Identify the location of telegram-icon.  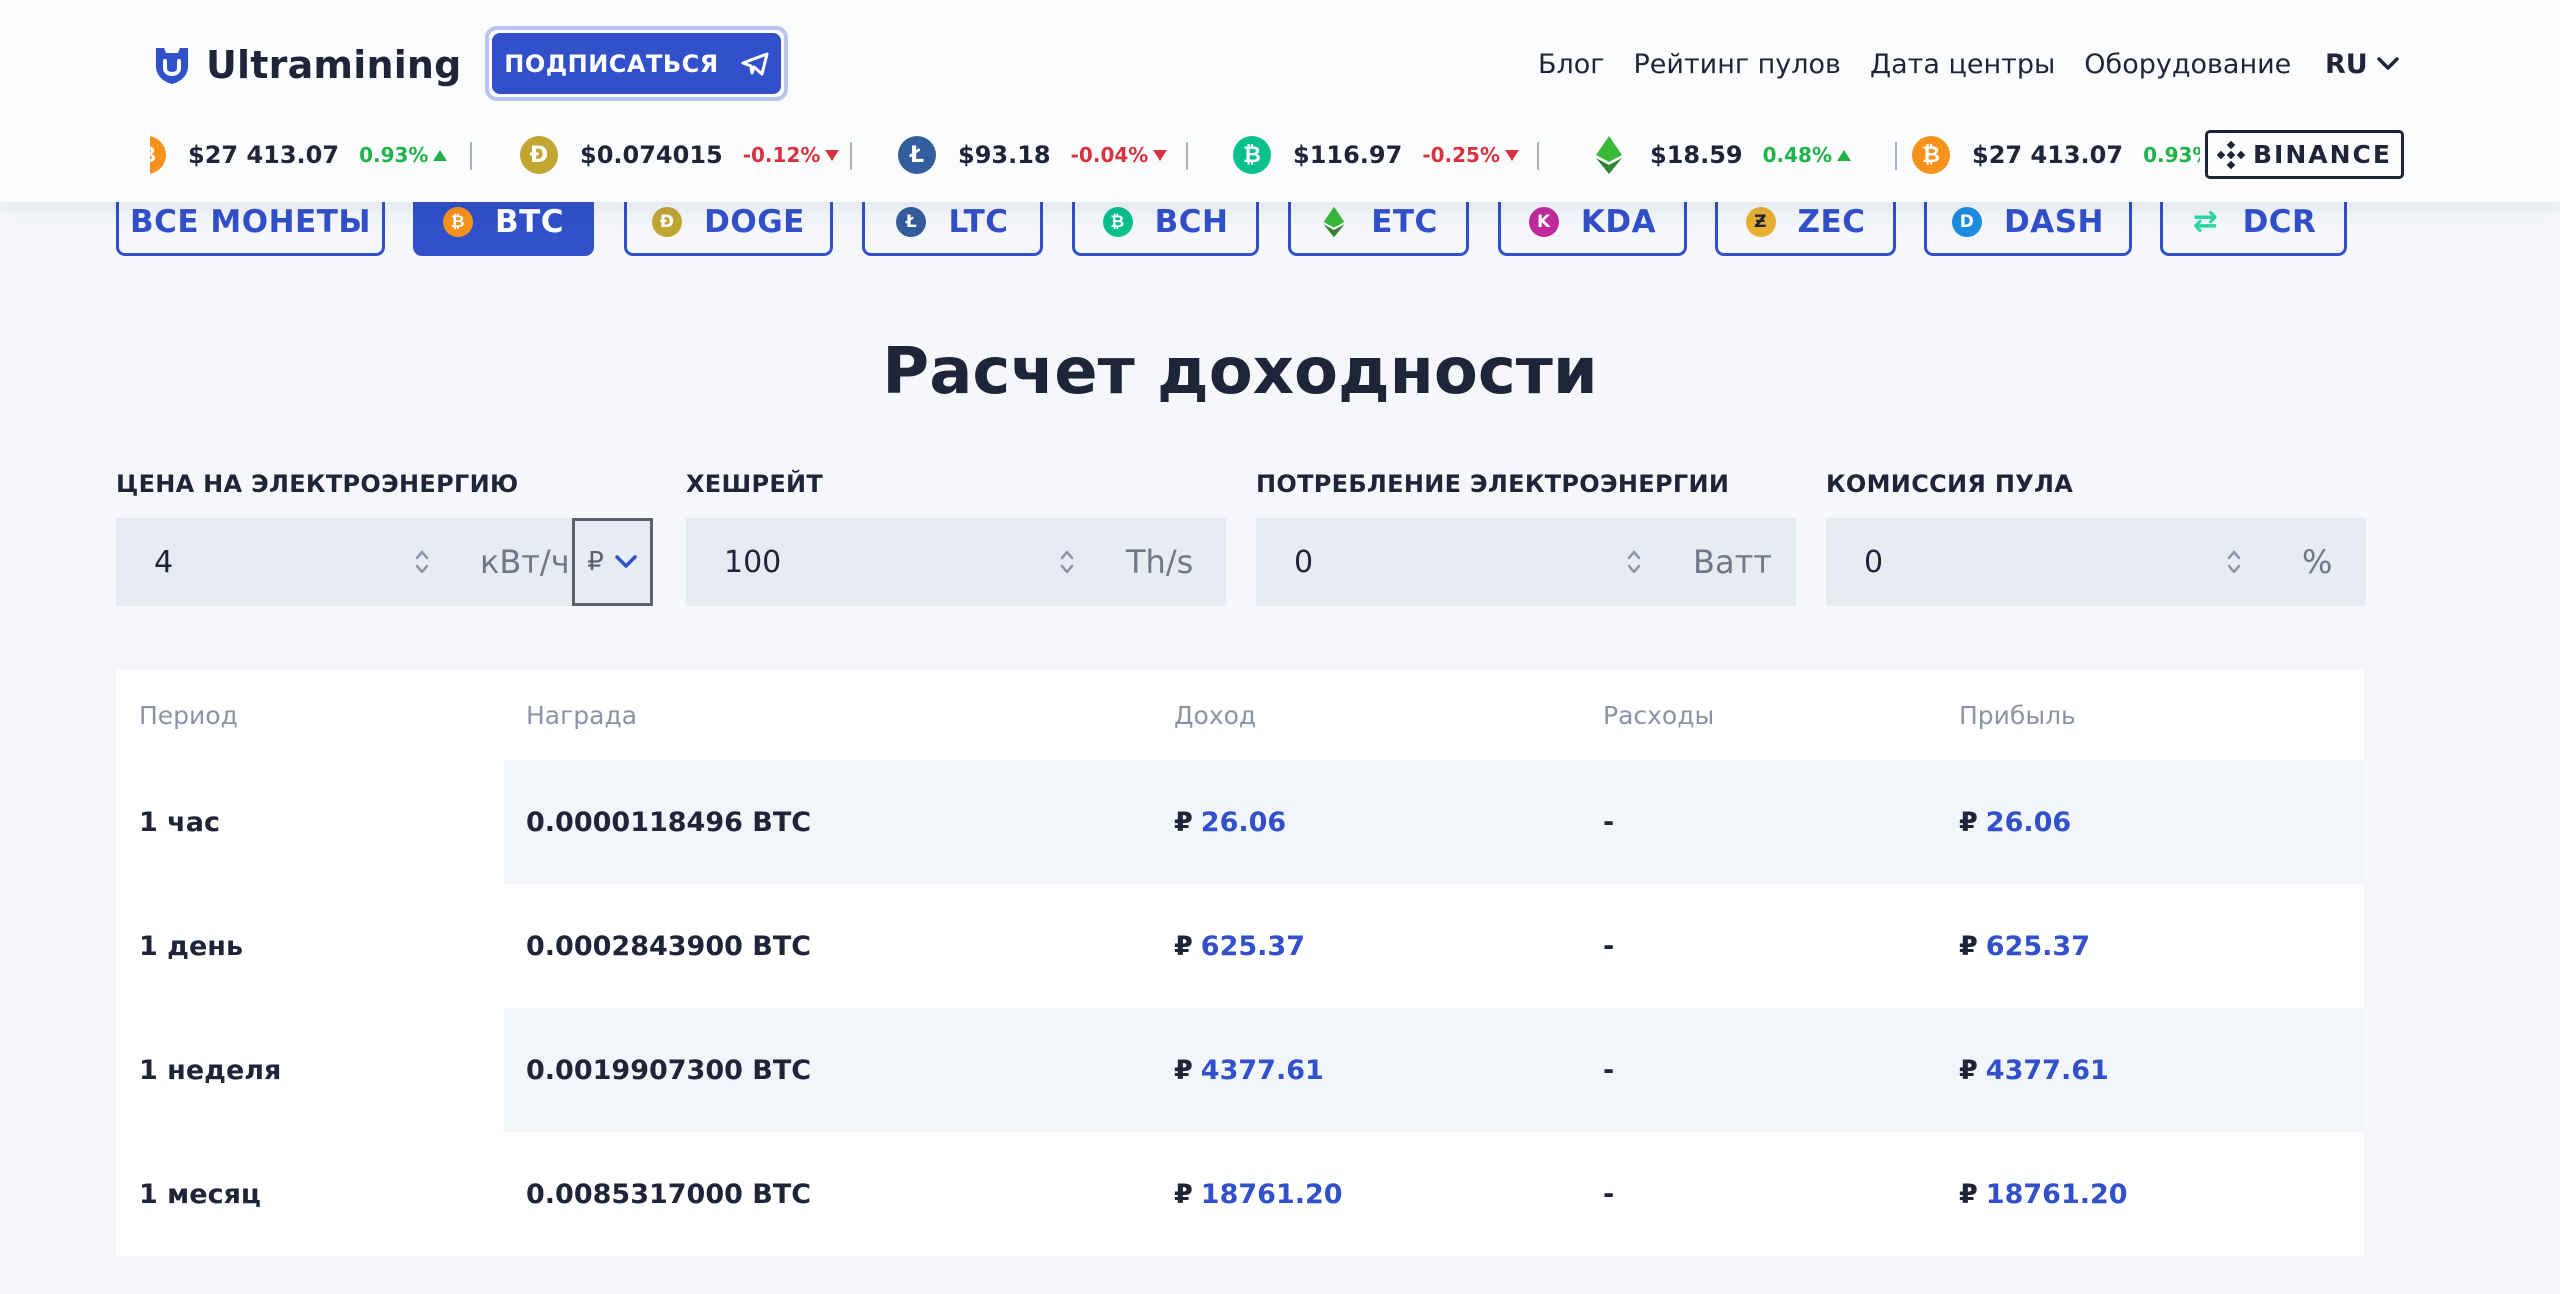
(755, 63).